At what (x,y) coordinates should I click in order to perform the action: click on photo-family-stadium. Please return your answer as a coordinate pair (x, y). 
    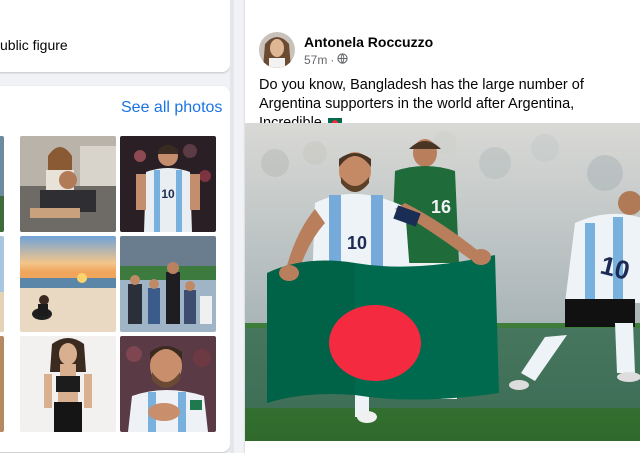
    Looking at the image, I should click on (168, 284).